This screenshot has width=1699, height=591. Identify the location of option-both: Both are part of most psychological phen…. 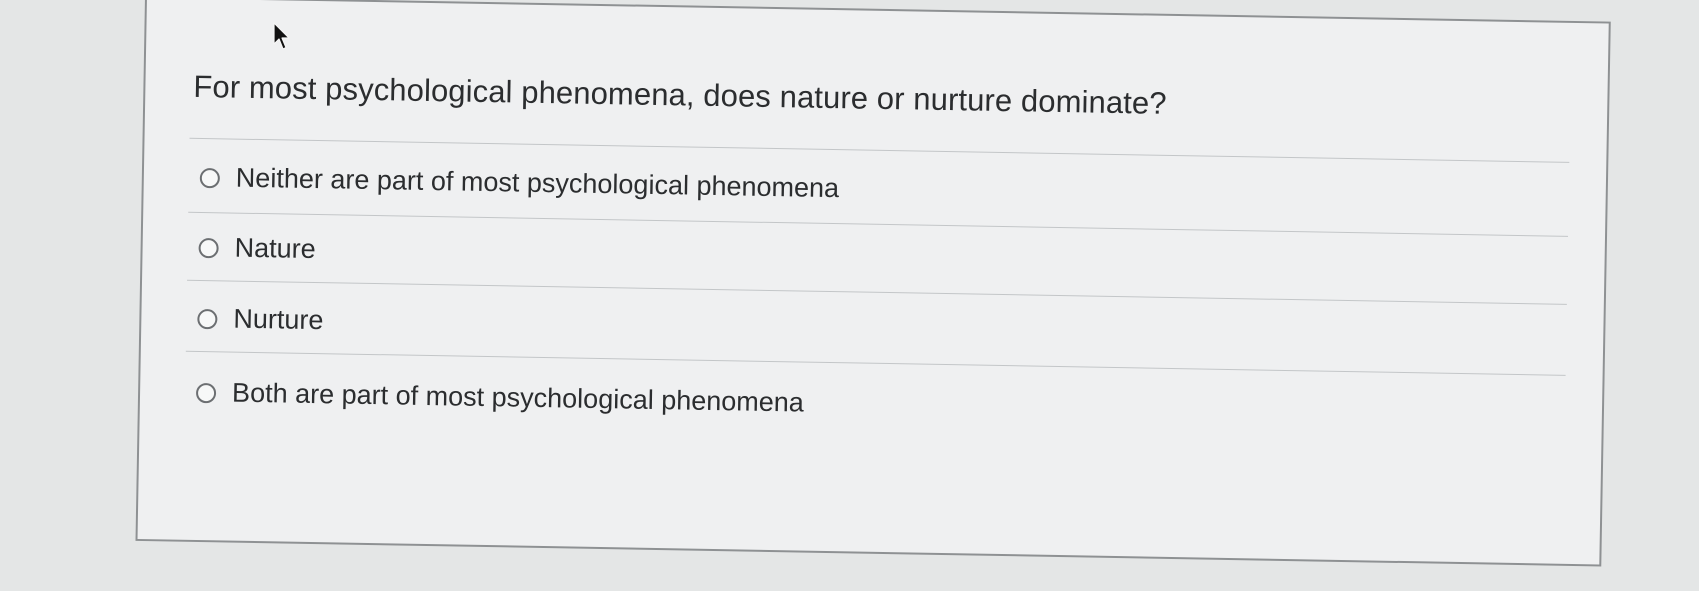
(500, 398).